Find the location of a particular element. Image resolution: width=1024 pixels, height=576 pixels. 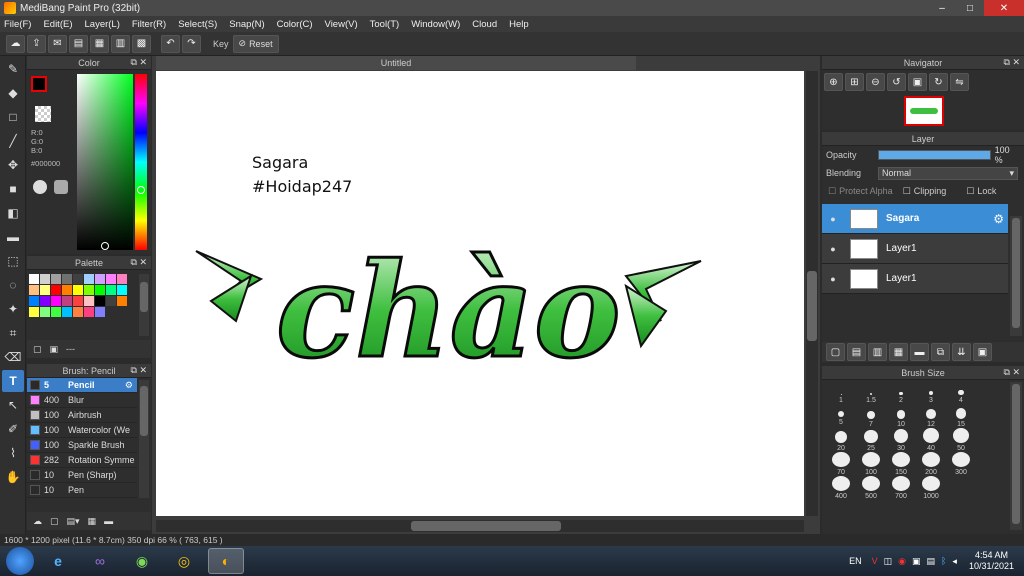

add-layer-menu-icon: ▦ is located at coordinates (898, 352).